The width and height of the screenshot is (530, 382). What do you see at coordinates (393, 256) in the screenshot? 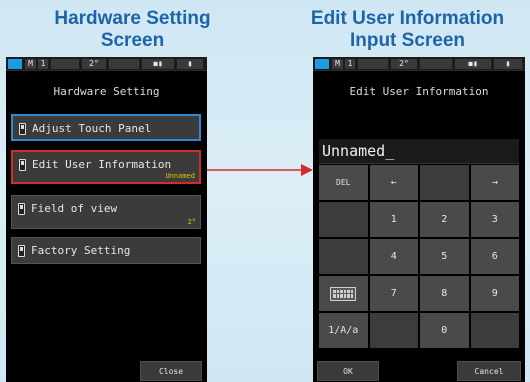
I see `key-4: 4` at bounding box center [393, 256].